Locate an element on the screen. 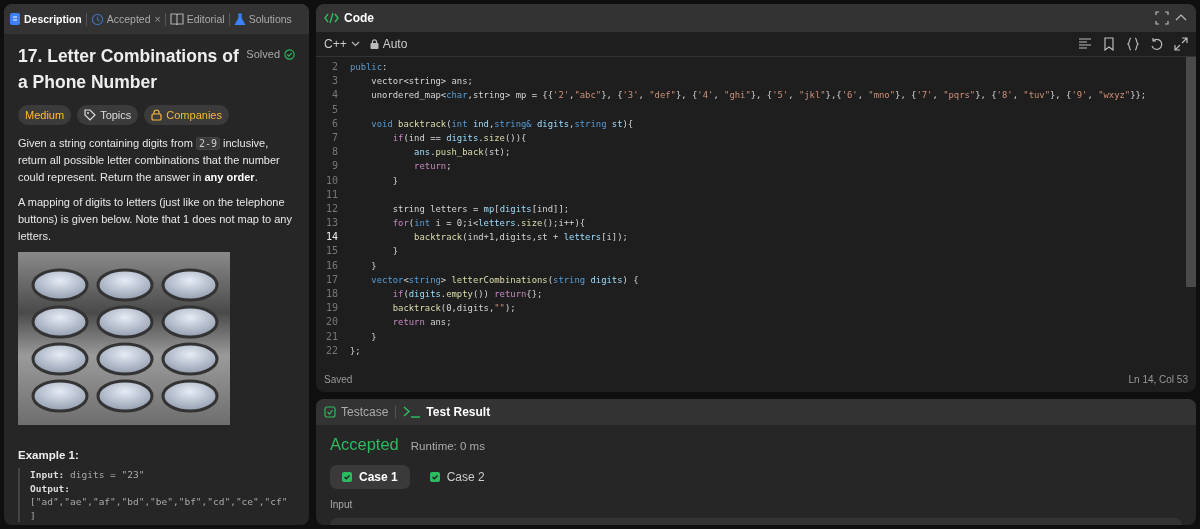 The width and height of the screenshot is (1200, 529). code-line: vector<string> letterCombinations(string digits) { is located at coordinates (504, 280).